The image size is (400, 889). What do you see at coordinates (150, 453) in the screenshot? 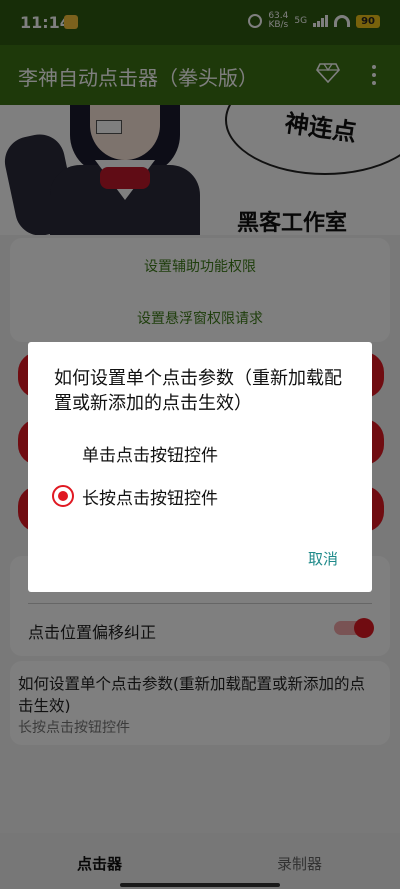
I see `option-single-click: 单击点击按钮控件` at bounding box center [150, 453].